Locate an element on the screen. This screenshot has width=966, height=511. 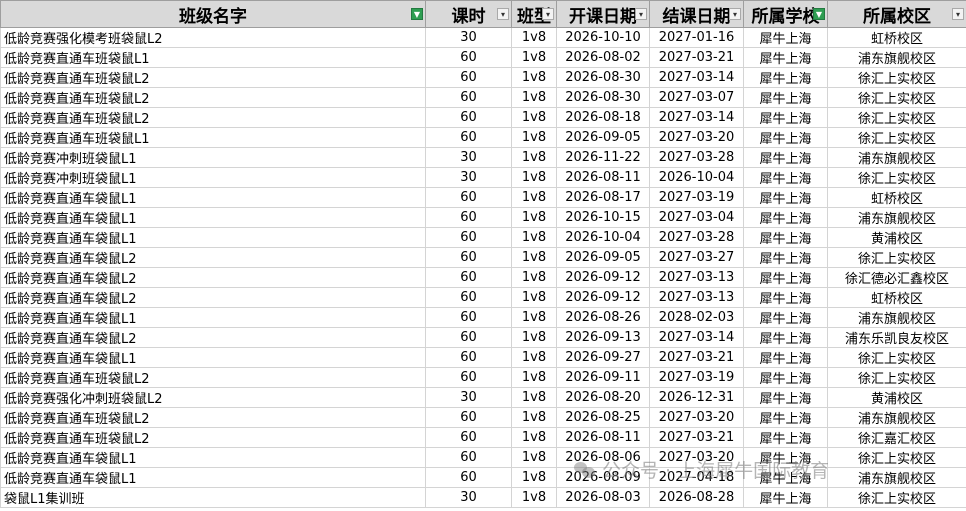
cell-start-date: 2026-08-18 is located at coordinates (603, 117).